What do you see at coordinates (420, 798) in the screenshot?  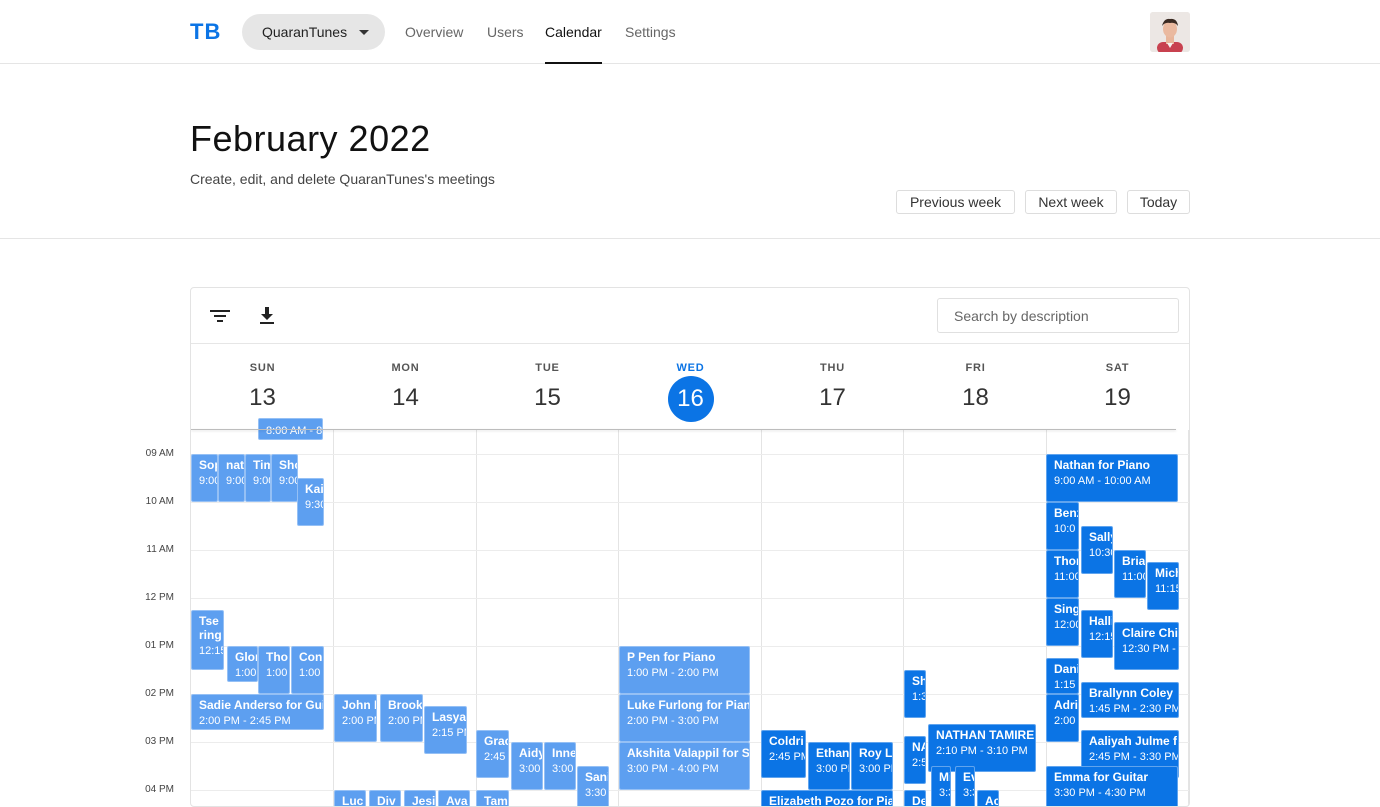 I see `calendar-event: Jesi` at bounding box center [420, 798].